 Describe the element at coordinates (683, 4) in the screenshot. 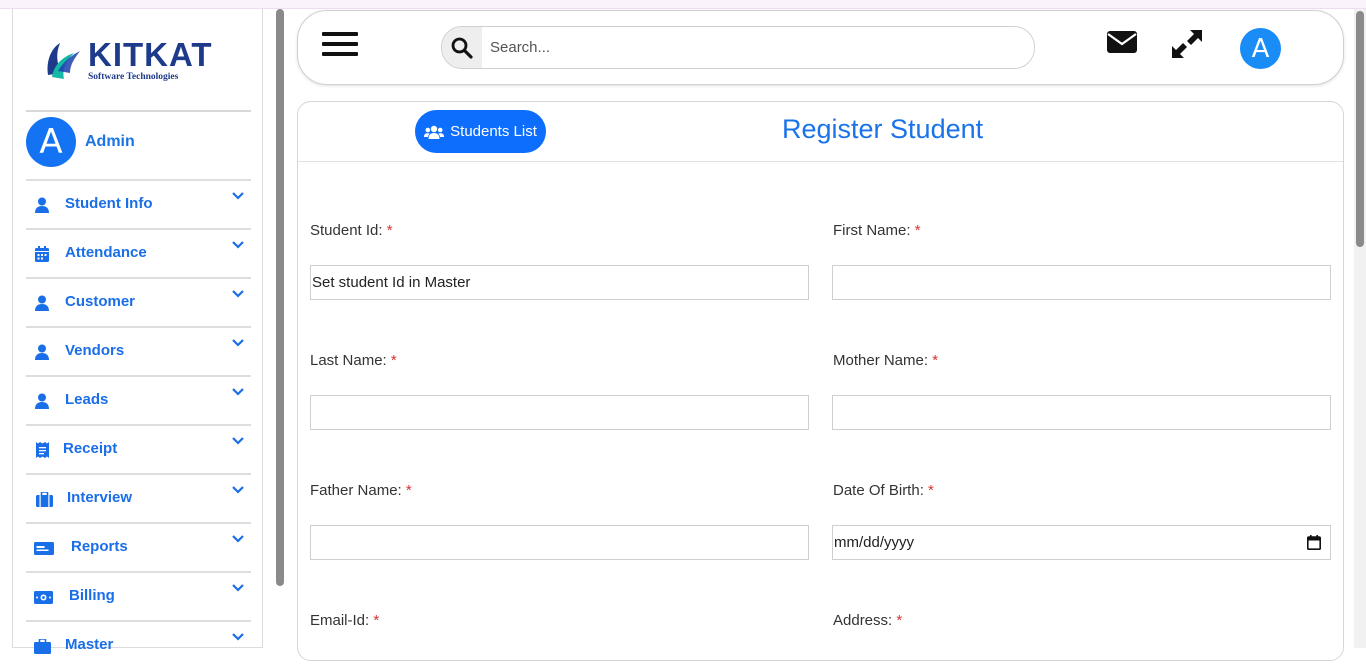

I see `top-border` at that location.